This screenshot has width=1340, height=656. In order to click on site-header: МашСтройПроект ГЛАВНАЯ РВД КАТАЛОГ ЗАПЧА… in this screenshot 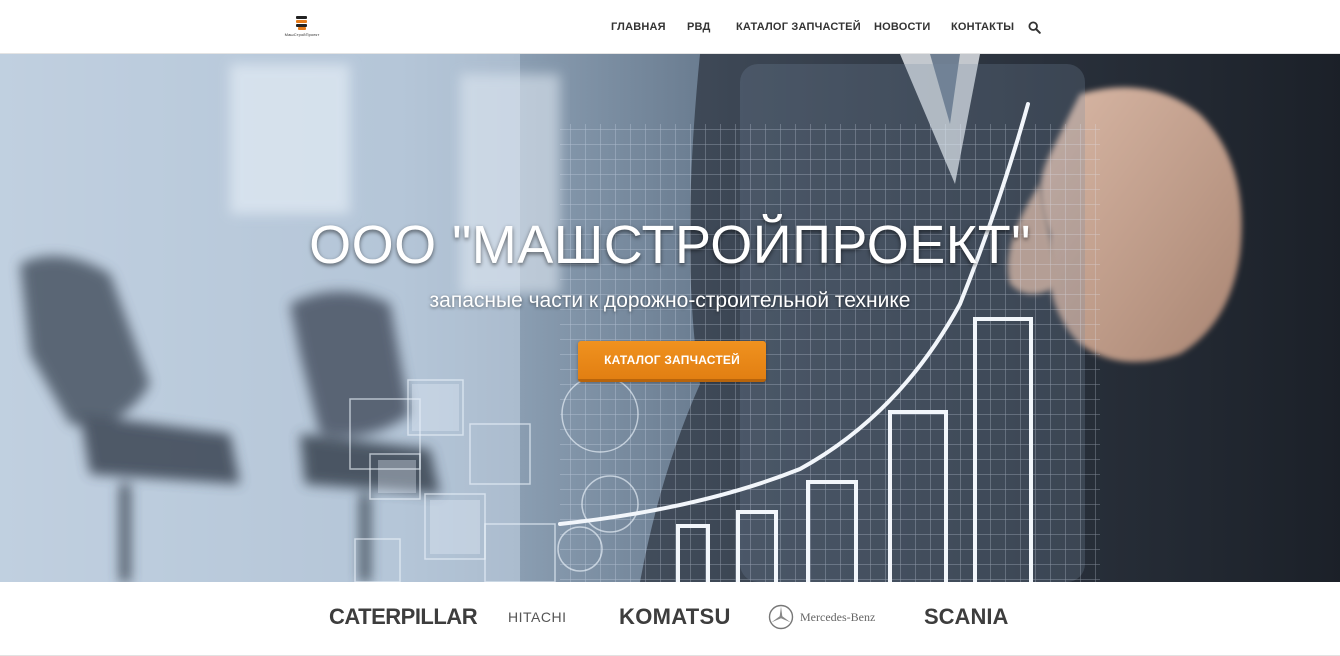, I will do `click(670, 27)`.